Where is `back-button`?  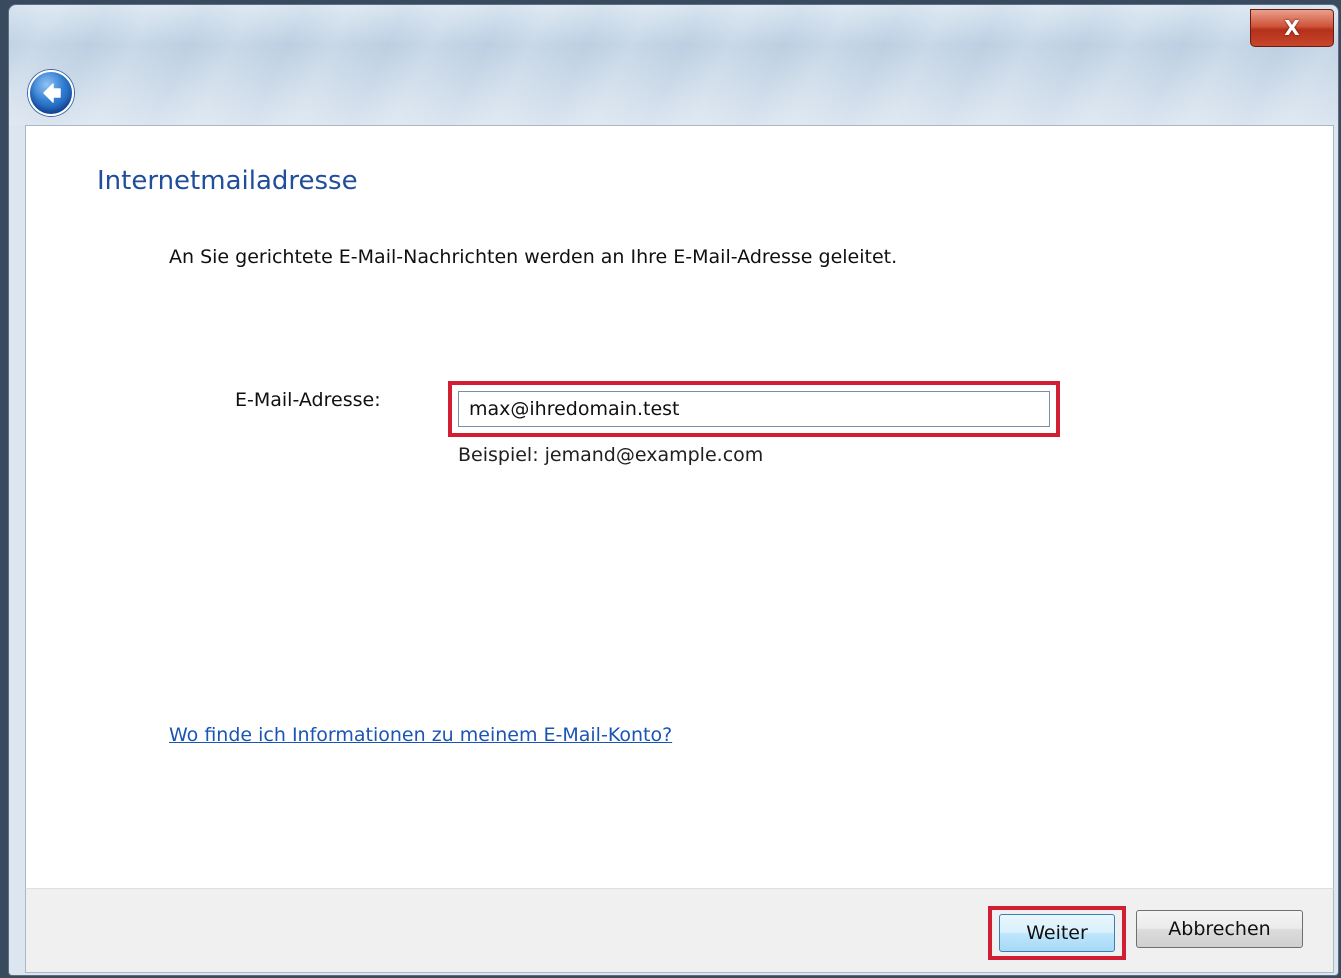 back-button is located at coordinates (51, 93).